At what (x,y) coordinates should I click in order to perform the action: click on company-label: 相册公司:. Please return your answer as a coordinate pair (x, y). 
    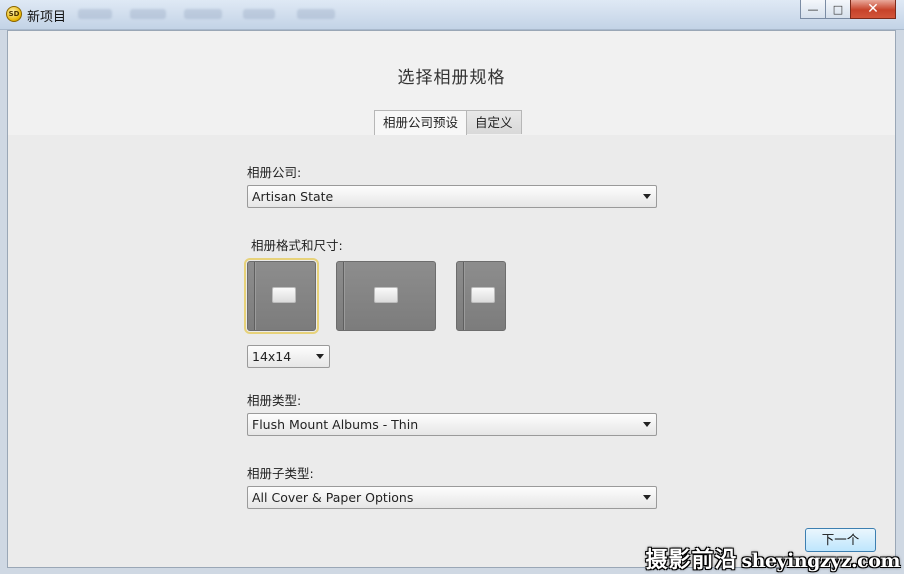
    Looking at the image, I should click on (274, 172).